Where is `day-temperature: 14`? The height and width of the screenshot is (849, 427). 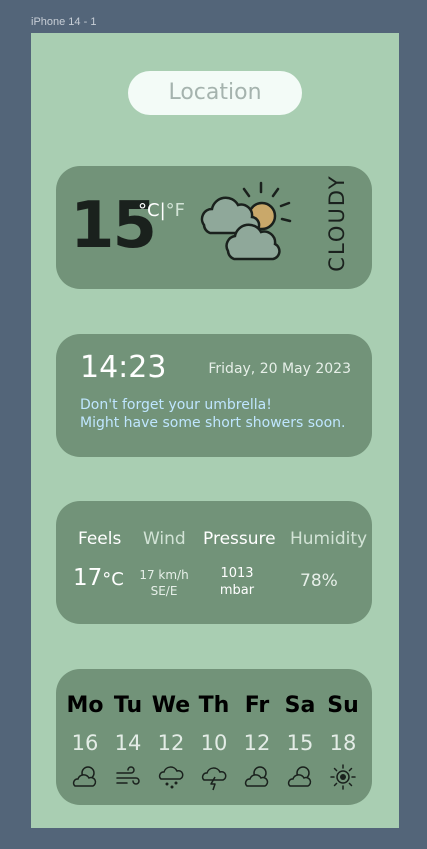 day-temperature: 14 is located at coordinates (128, 743).